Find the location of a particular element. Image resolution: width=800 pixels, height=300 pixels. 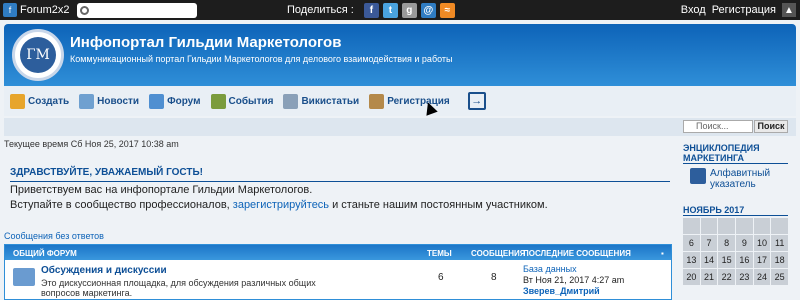

topics-count: 6 is located at coordinates (441, 277).